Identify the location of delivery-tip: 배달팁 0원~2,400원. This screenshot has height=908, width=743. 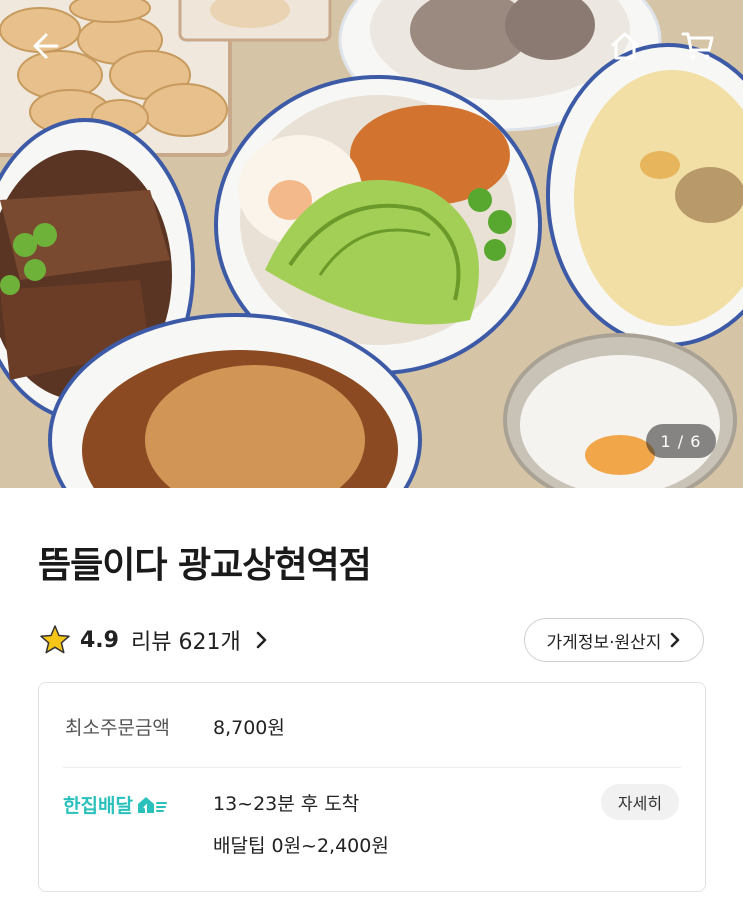
(301, 846).